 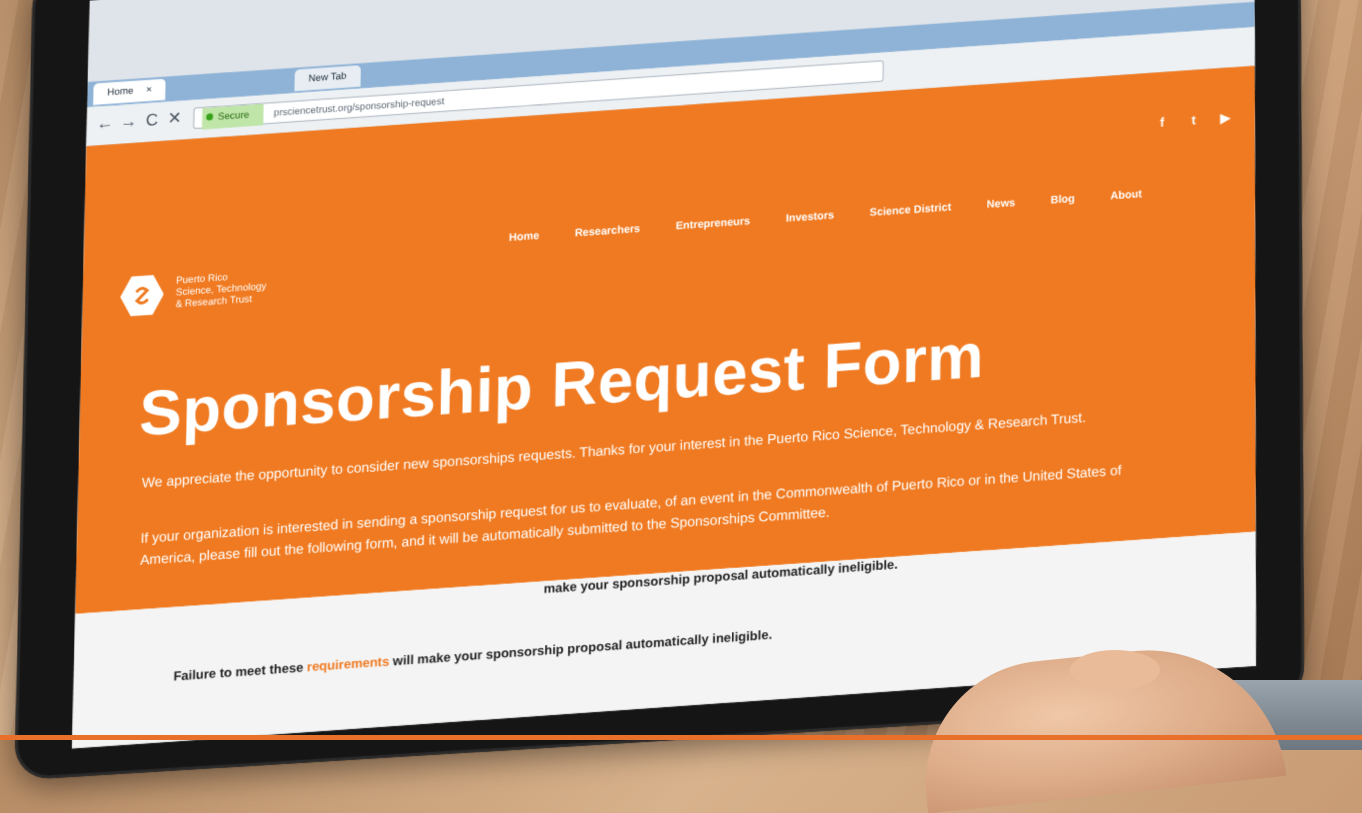 What do you see at coordinates (104, 123) in the screenshot?
I see `back-arrow-icon: ←` at bounding box center [104, 123].